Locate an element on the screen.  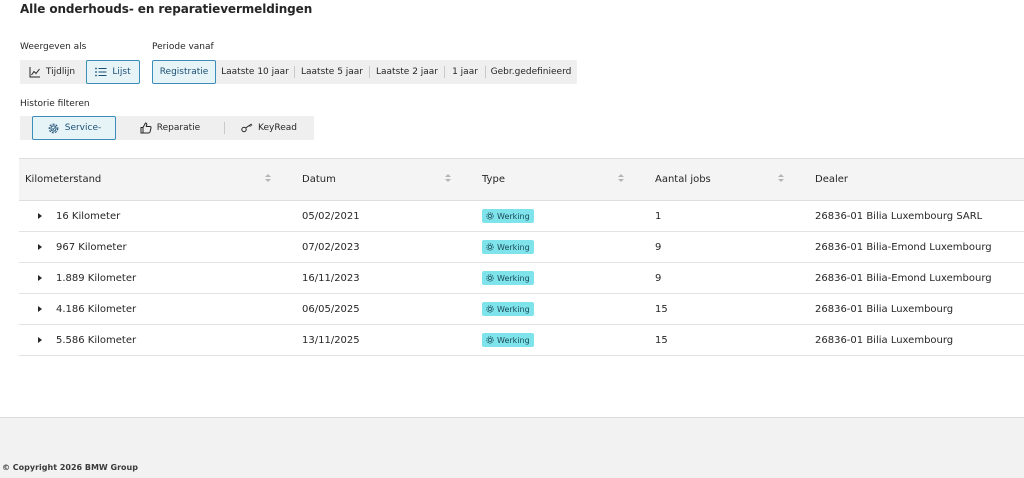
view-list-button: Lijst is located at coordinates (113, 72).